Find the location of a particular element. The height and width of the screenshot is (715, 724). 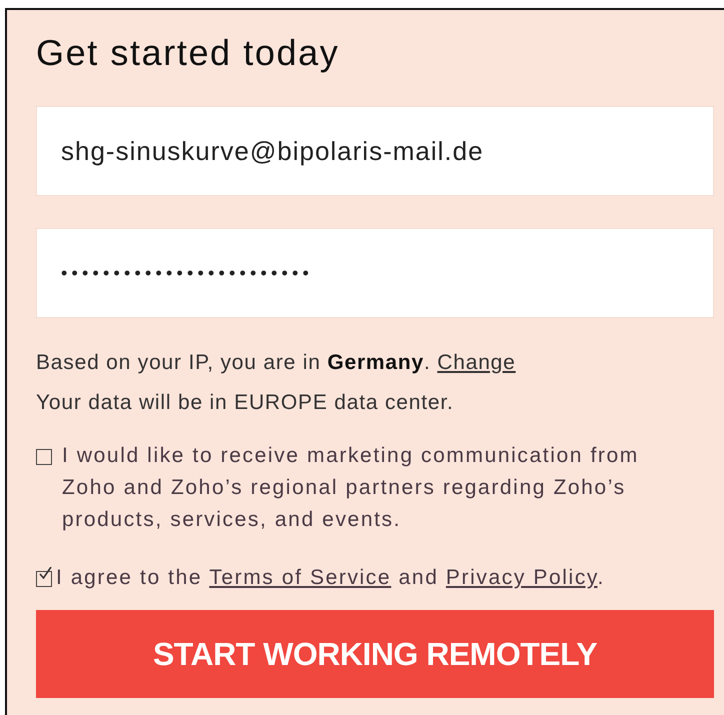

checkbox is located at coordinates (44, 457).